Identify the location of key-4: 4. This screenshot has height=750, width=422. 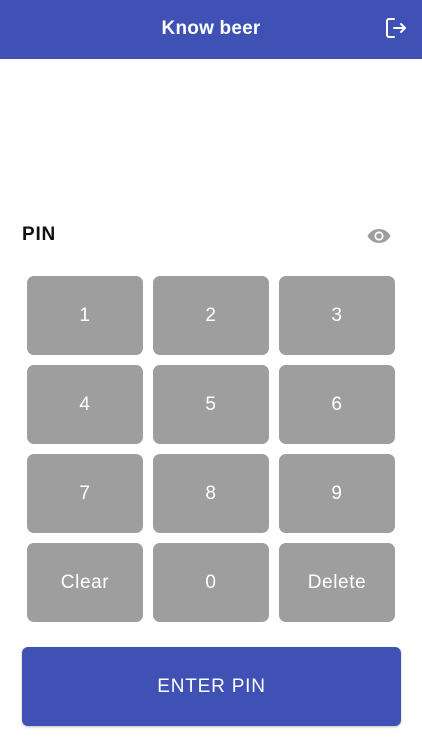
(85, 404).